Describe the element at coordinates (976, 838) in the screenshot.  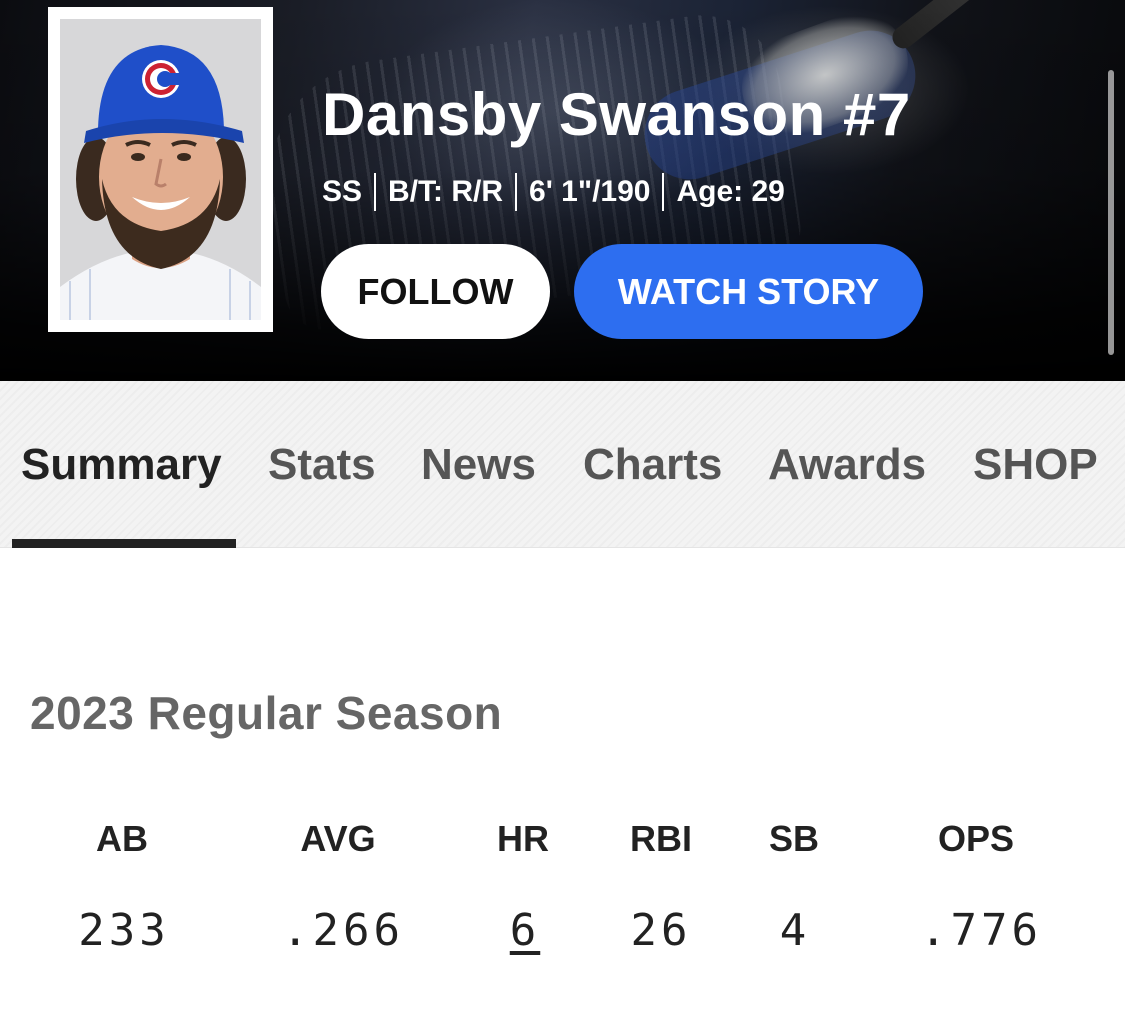
I see `stat-header-ops: OPS` at that location.